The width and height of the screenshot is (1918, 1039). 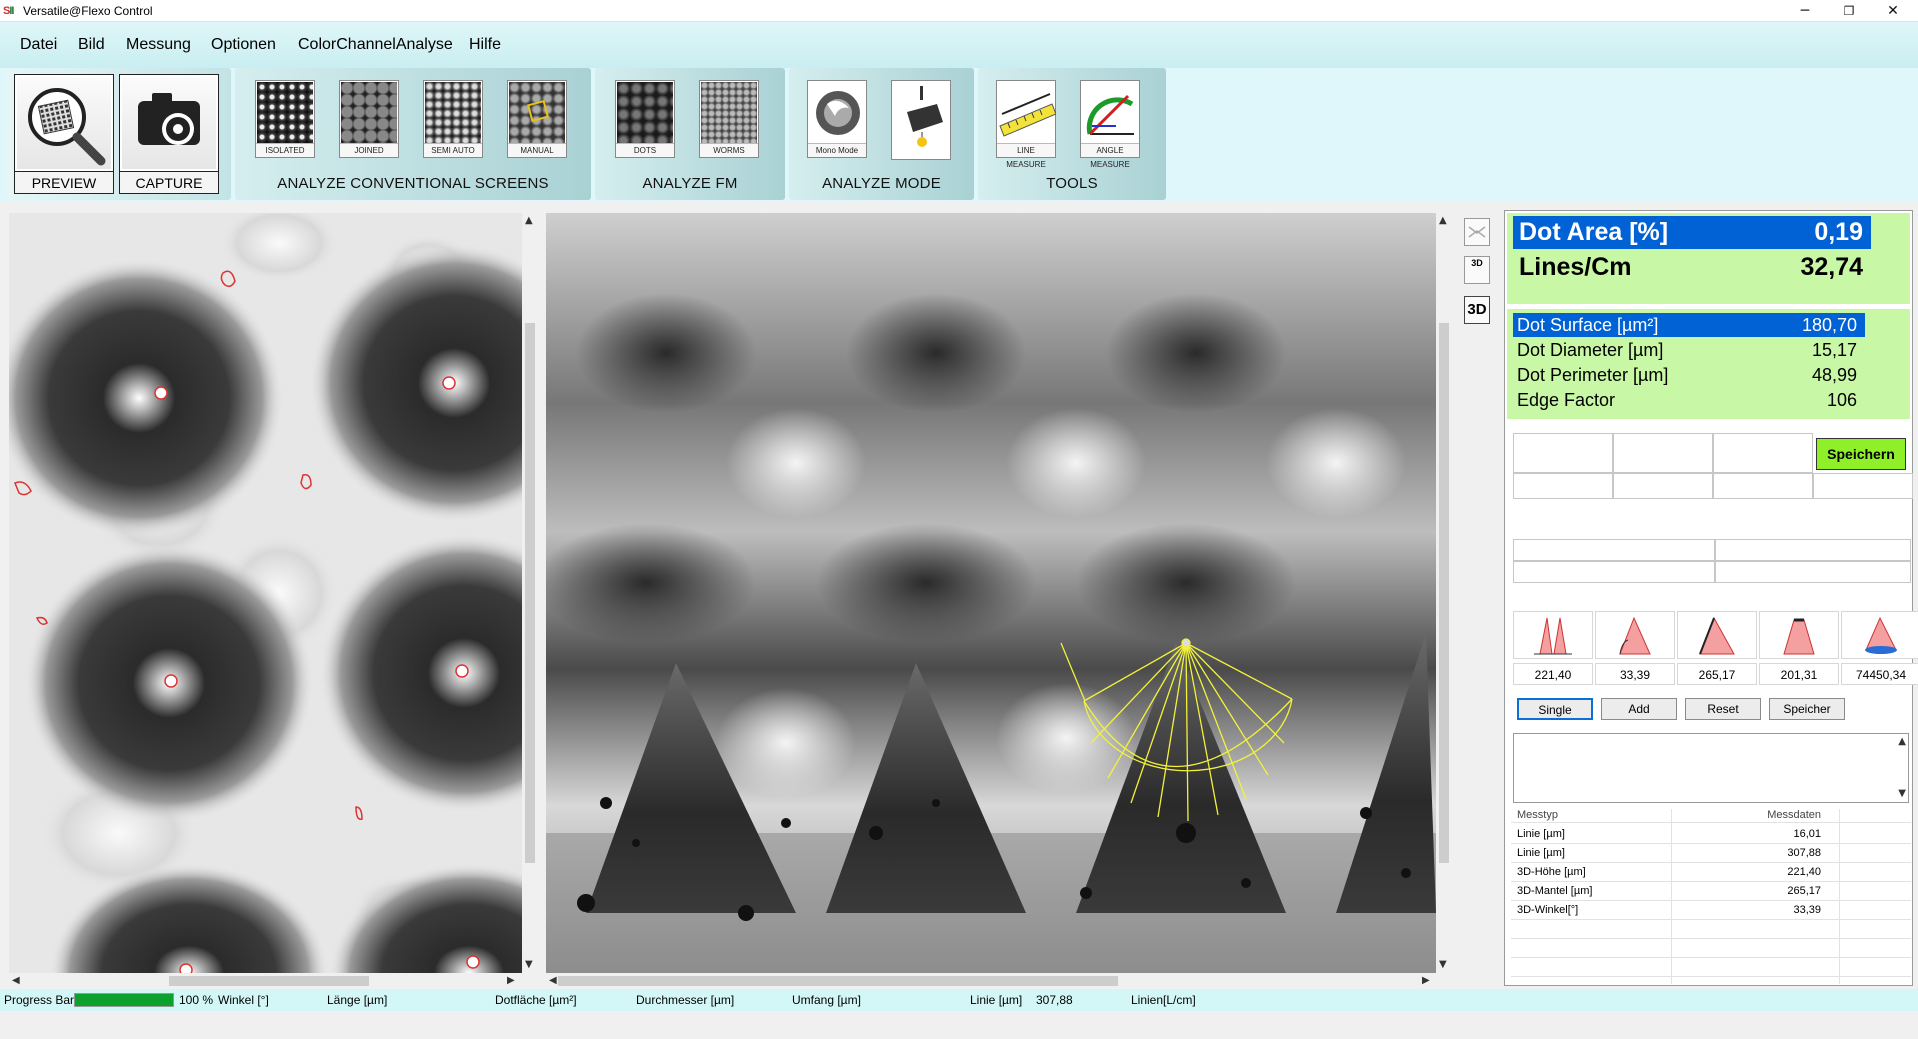 I want to click on column-header: Messtyp, so click(x=1537, y=815).